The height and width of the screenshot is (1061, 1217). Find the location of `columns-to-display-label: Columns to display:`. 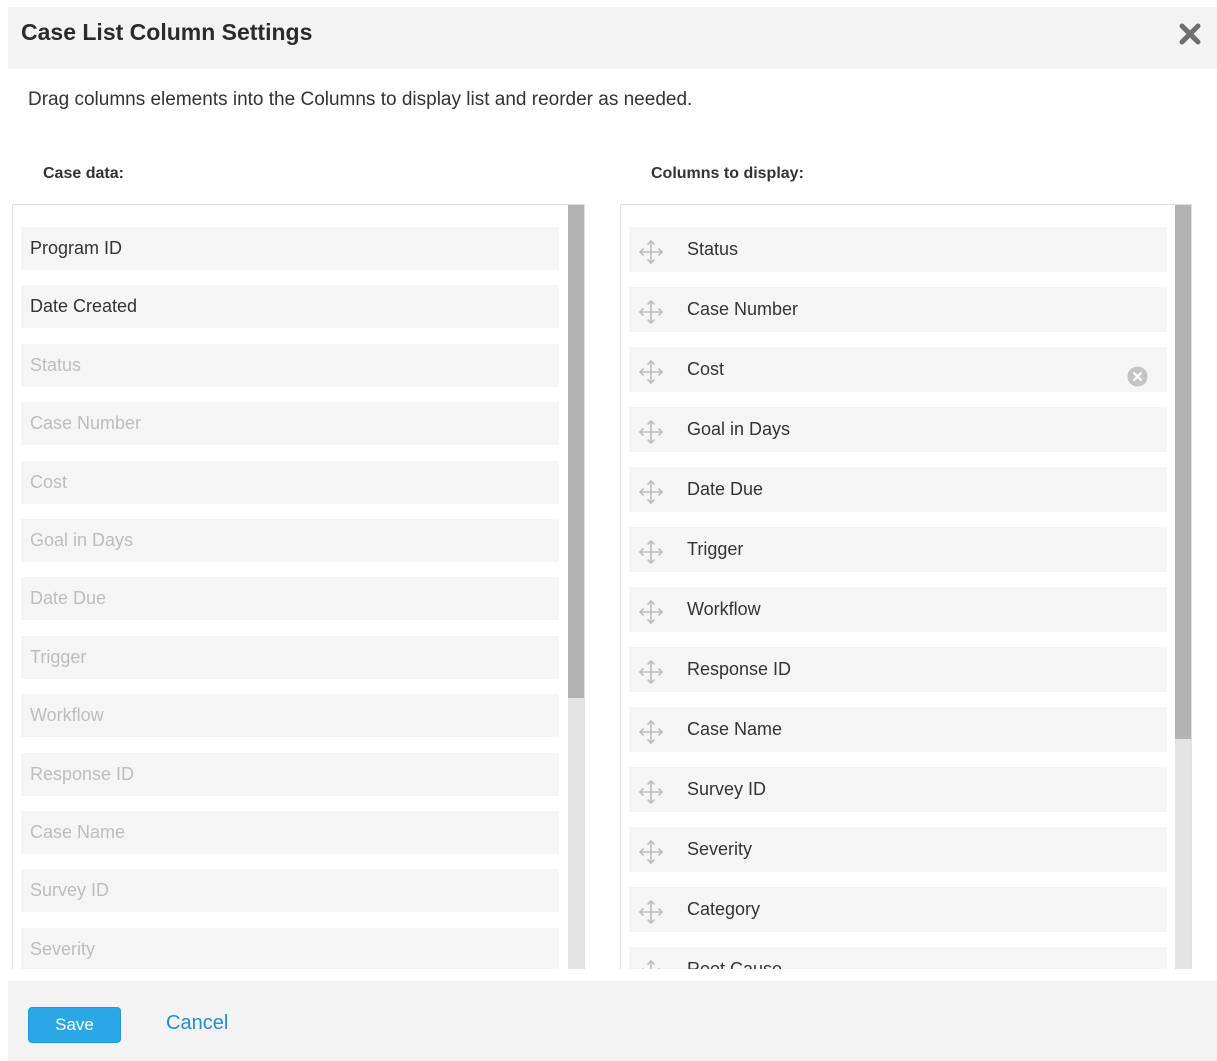

columns-to-display-label: Columns to display: is located at coordinates (727, 173).